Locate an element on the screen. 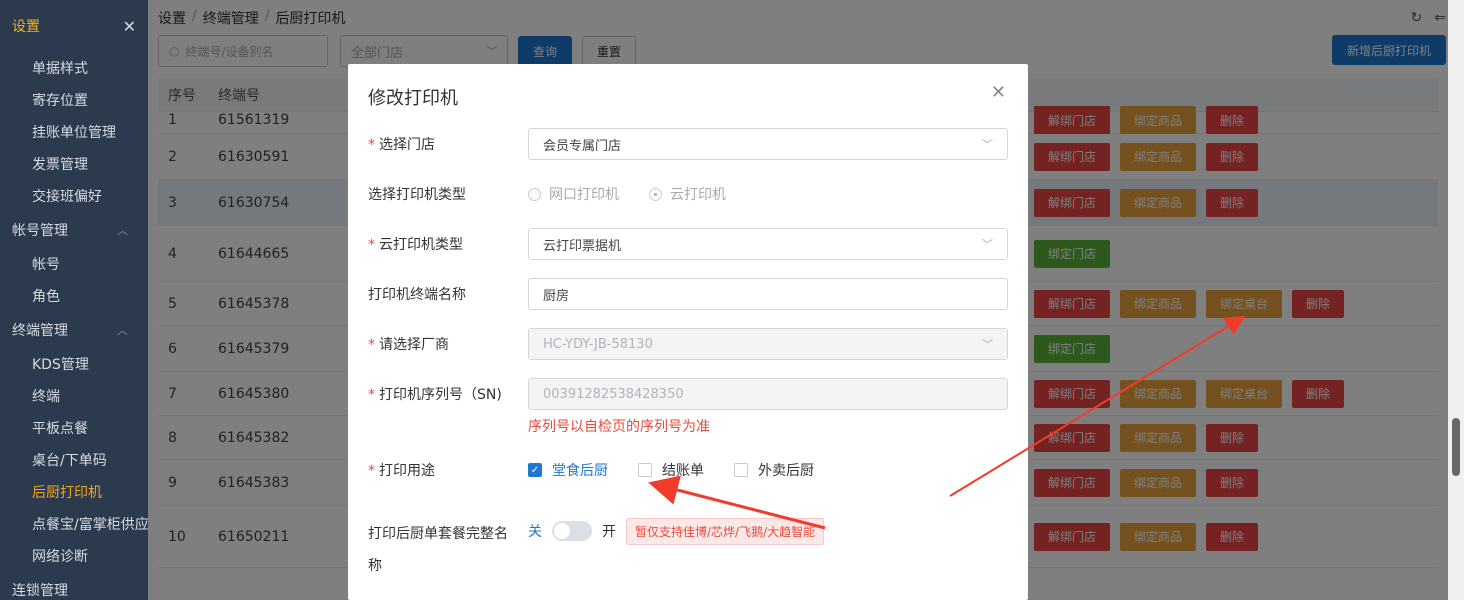 The height and width of the screenshot is (600, 1464). check-icon: ✓ is located at coordinates (535, 470).